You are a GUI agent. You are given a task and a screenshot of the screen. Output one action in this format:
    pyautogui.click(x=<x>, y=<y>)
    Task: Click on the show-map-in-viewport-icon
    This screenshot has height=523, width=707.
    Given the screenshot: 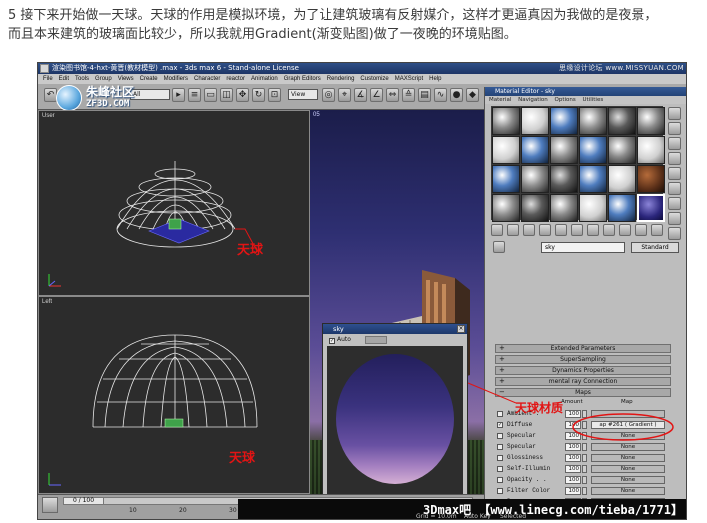 What is the action you would take?
    pyautogui.click(x=609, y=230)
    